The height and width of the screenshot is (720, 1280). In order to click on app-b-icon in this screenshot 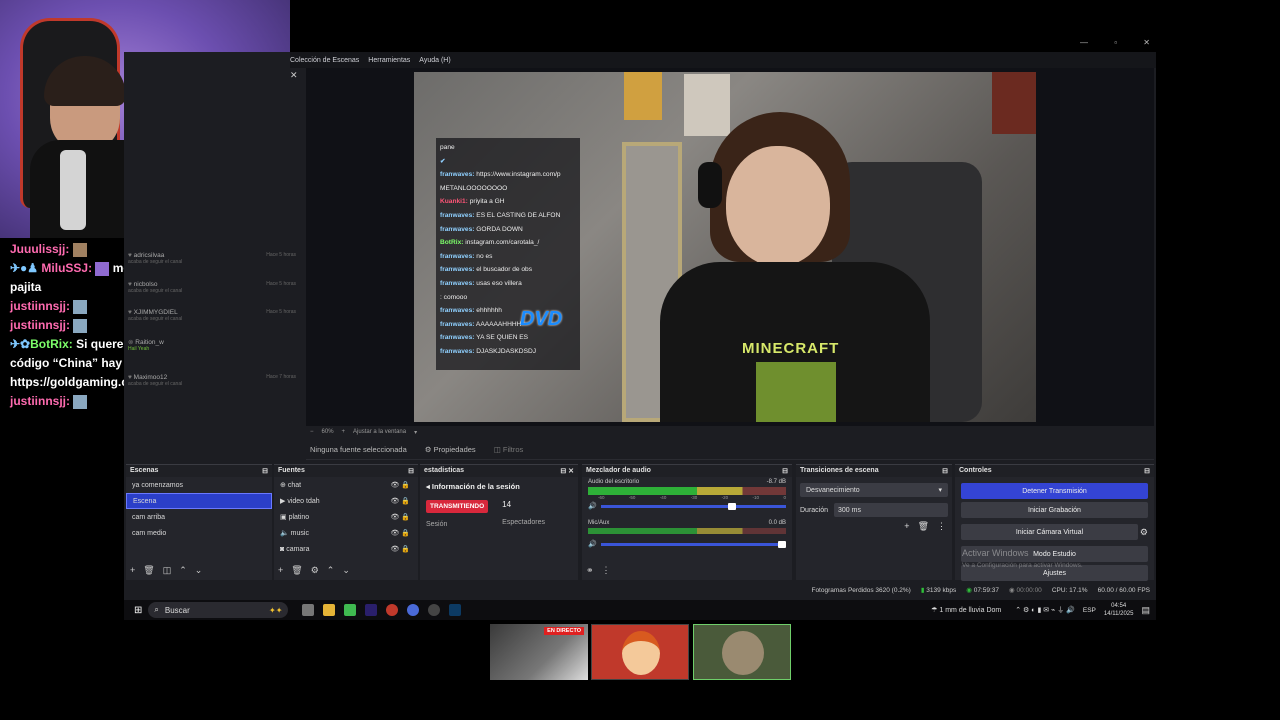, I will do `click(350, 610)`.